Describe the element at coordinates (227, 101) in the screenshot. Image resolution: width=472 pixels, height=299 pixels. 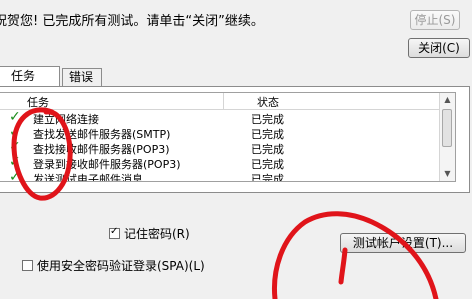
I see `list-header: 任务 状态` at that location.